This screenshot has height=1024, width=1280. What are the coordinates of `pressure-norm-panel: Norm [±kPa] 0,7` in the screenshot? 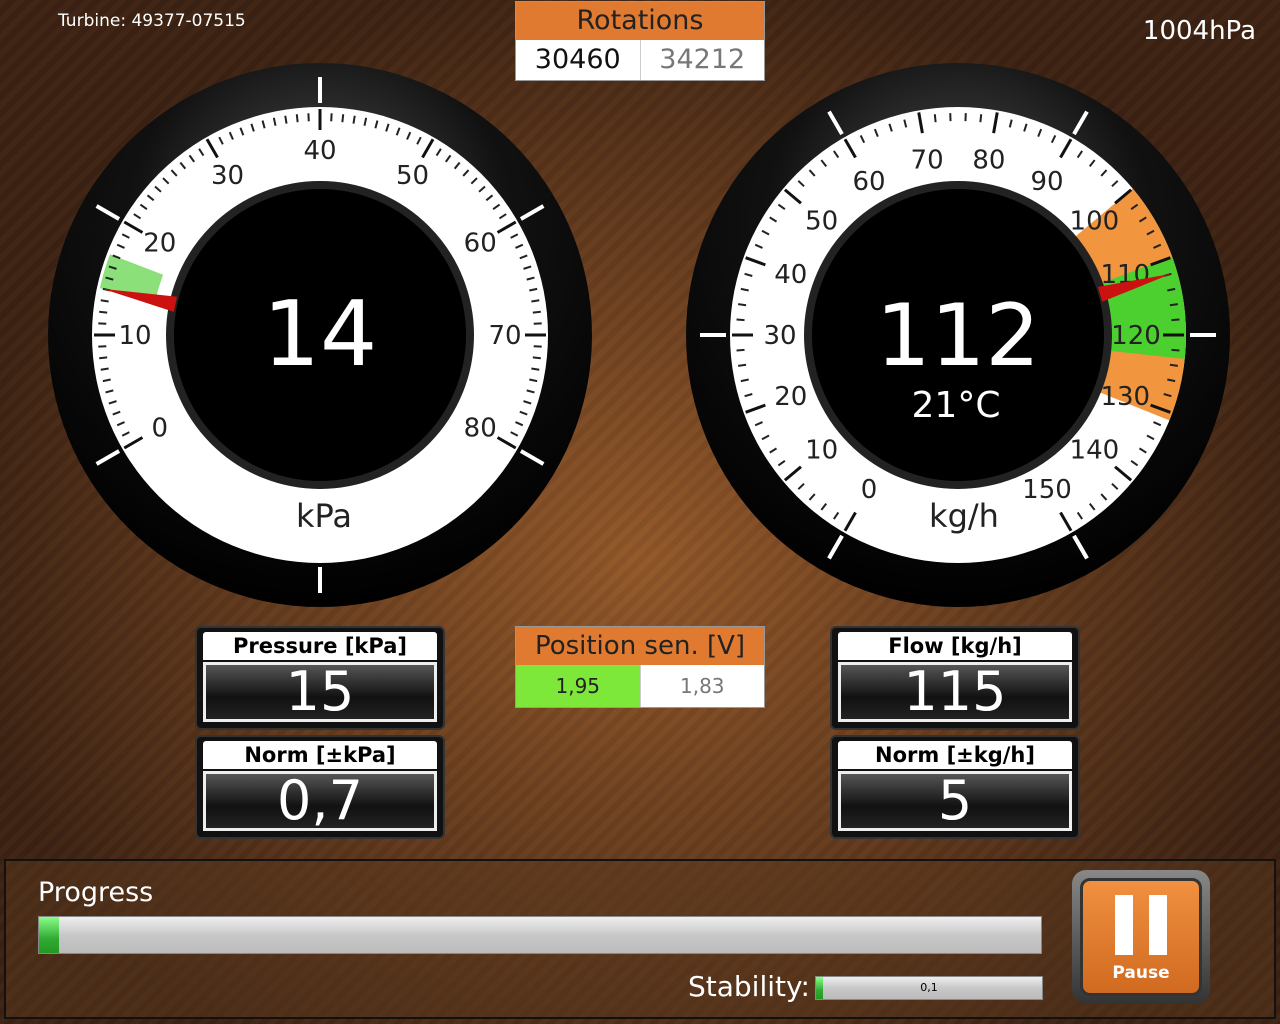 It's located at (320, 787).